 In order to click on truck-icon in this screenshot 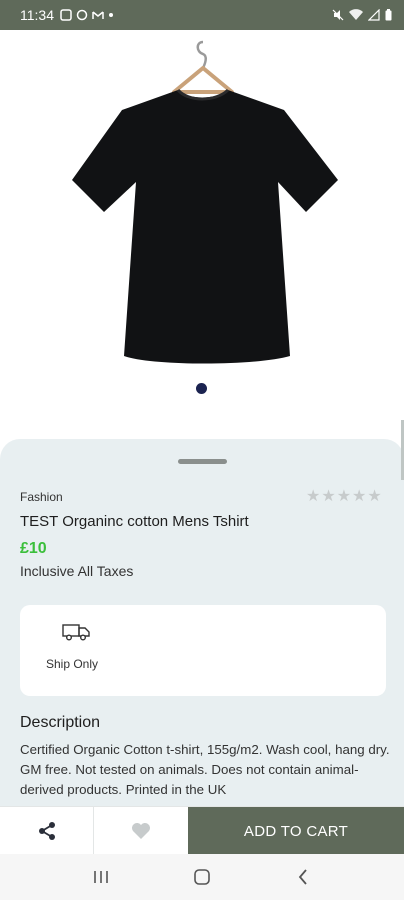, I will do `click(76, 632)`.